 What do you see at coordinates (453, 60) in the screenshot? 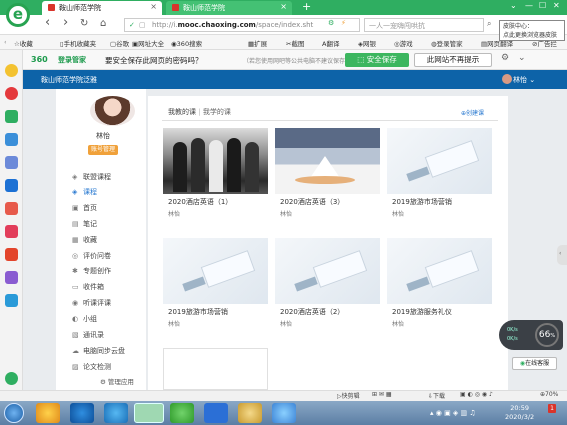
I see `never-prompt-button: 此网站不再提示` at bounding box center [453, 60].